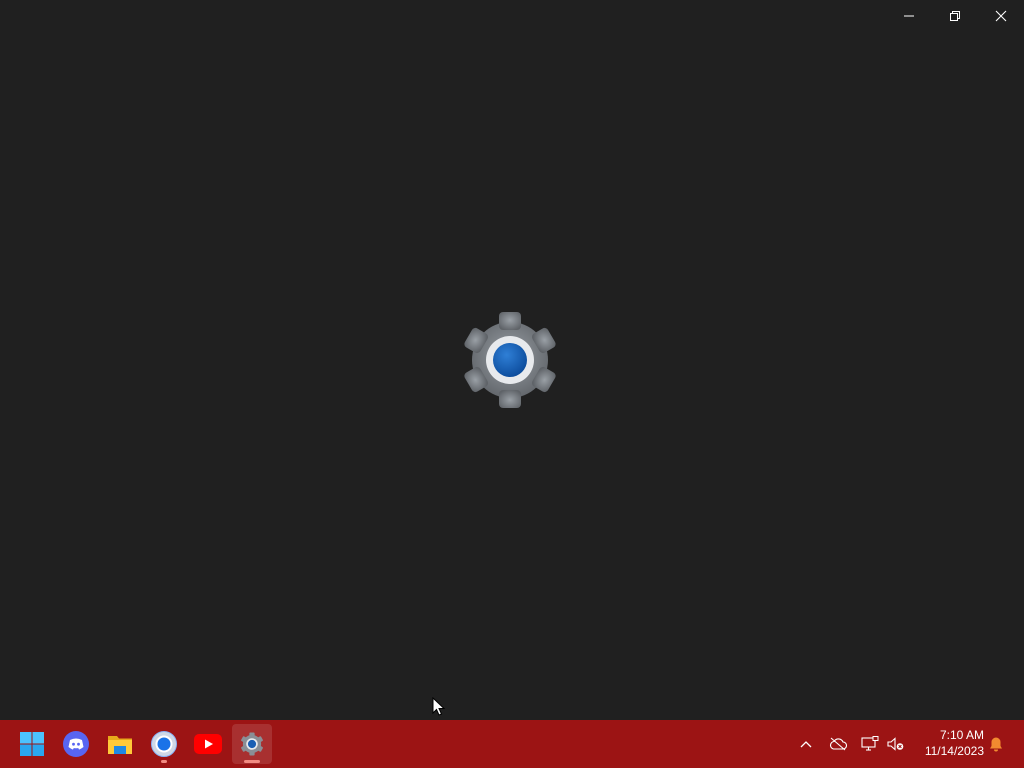 This screenshot has width=1024, height=768. I want to click on tray-onedrive, so click(838, 744).